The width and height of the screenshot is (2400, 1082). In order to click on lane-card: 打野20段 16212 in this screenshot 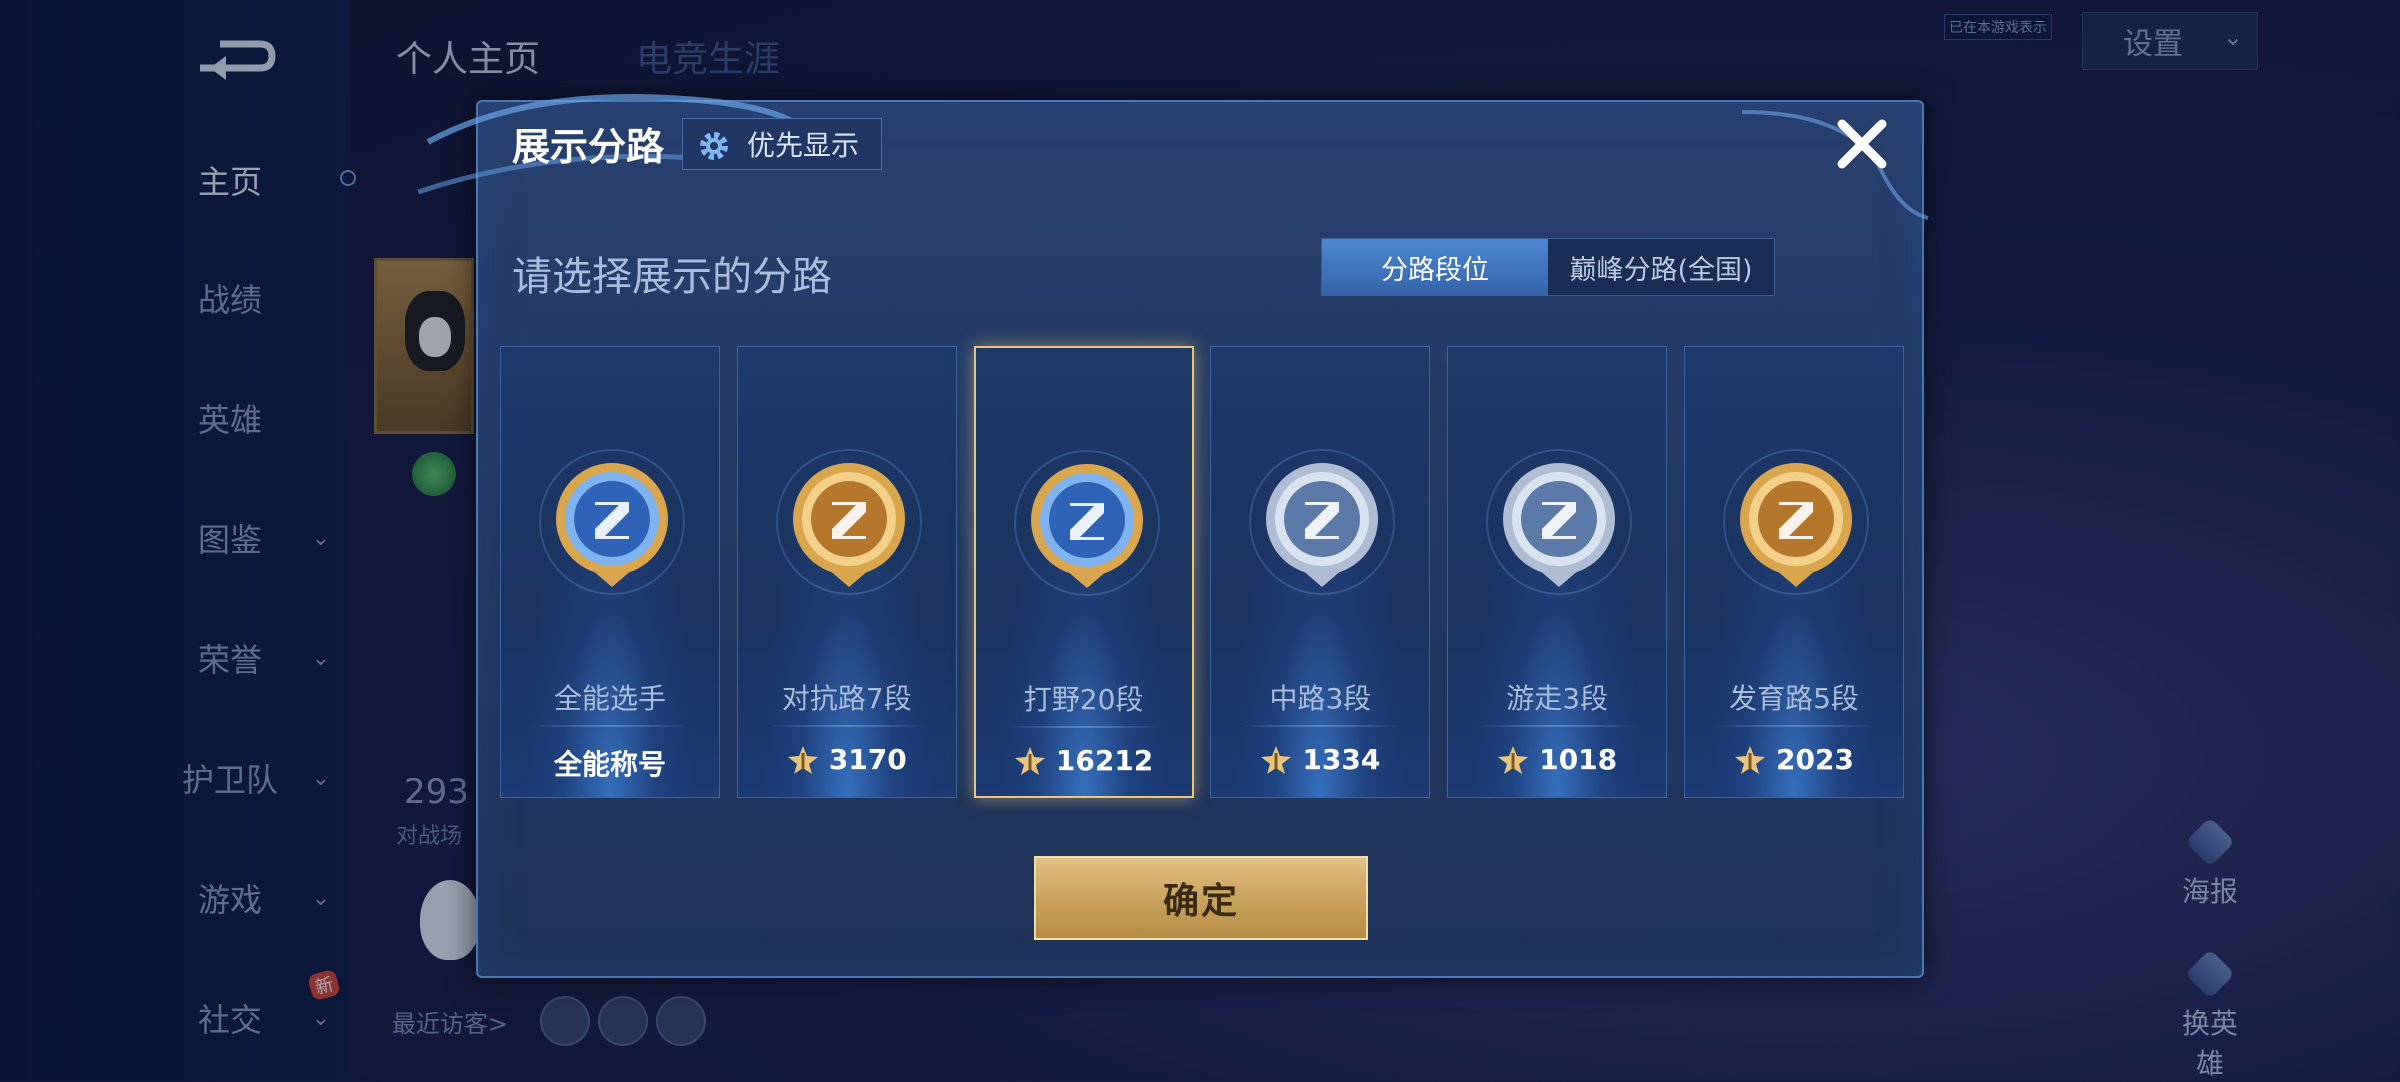, I will do `click(1083, 572)`.